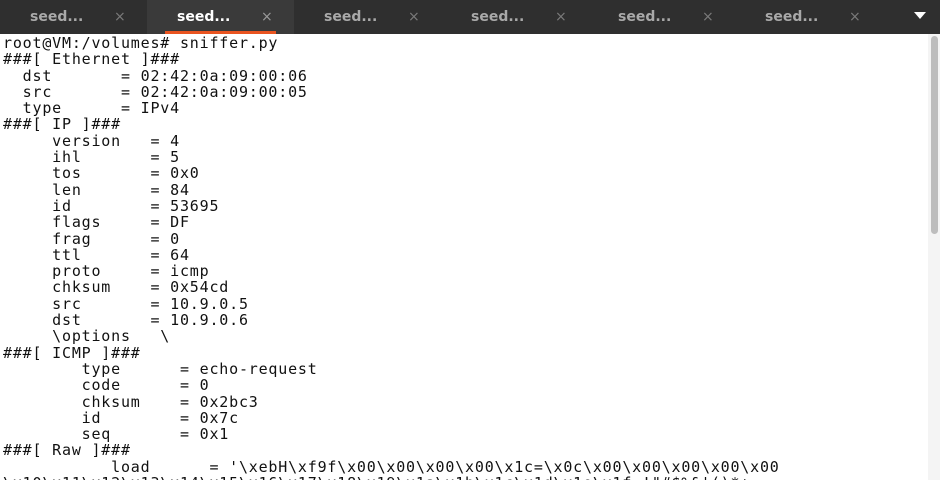 Image resolution: width=940 pixels, height=480 pixels. What do you see at coordinates (96, 189) in the screenshot?
I see `terminal-line: len = 84` at bounding box center [96, 189].